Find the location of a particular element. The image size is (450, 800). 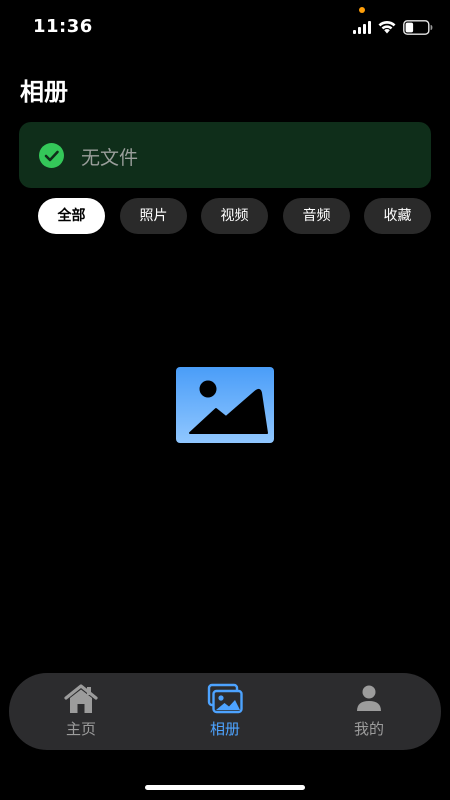

page-title: 相册 is located at coordinates (44, 92).